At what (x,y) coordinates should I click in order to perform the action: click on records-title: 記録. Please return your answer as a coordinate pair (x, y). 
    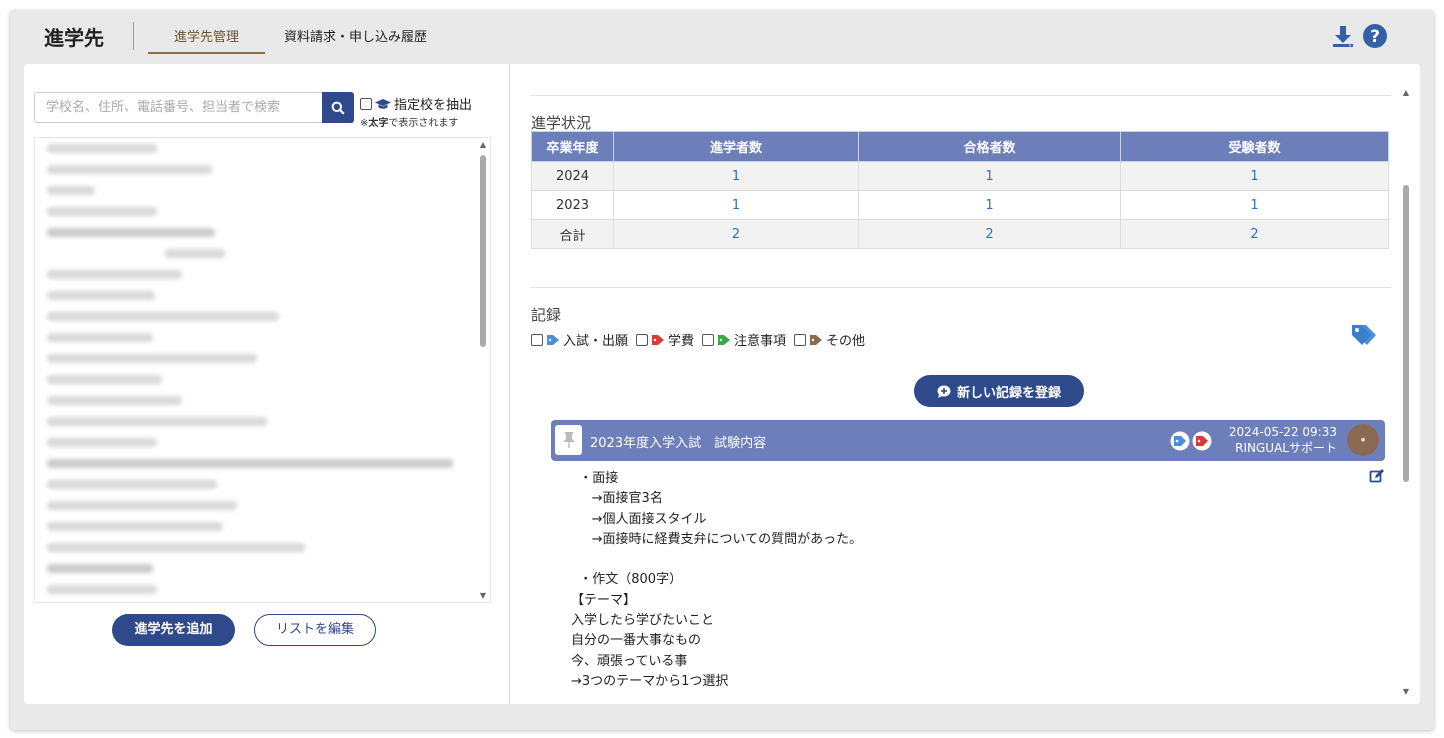
    Looking at the image, I should click on (546, 315).